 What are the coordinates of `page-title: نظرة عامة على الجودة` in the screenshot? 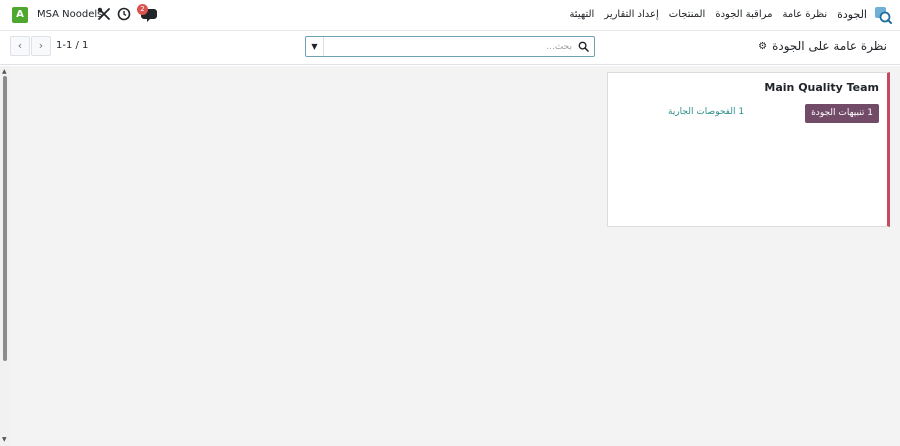 It's located at (829, 46).